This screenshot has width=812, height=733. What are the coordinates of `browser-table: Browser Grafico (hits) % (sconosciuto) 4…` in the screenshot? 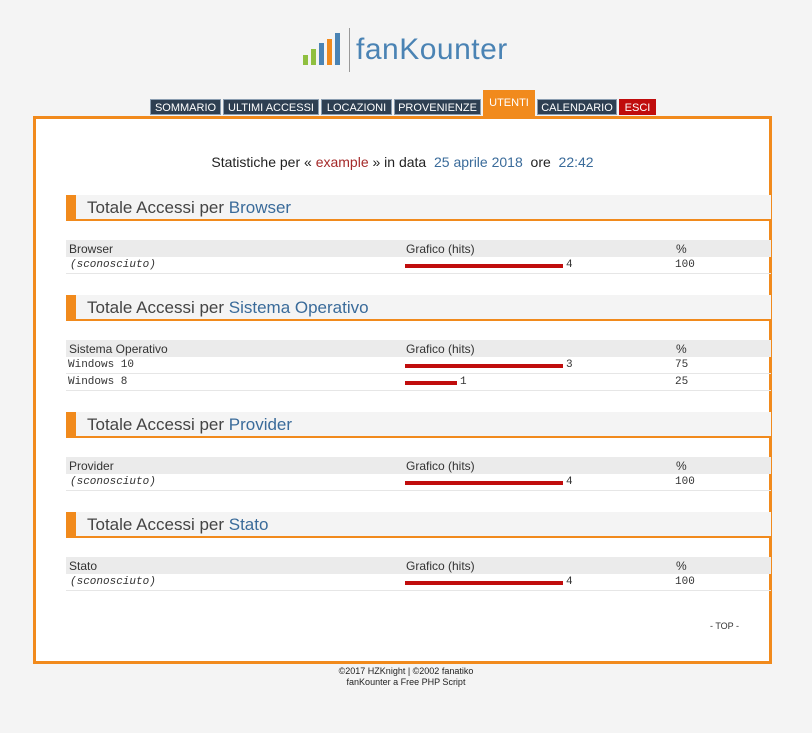 It's located at (418, 257).